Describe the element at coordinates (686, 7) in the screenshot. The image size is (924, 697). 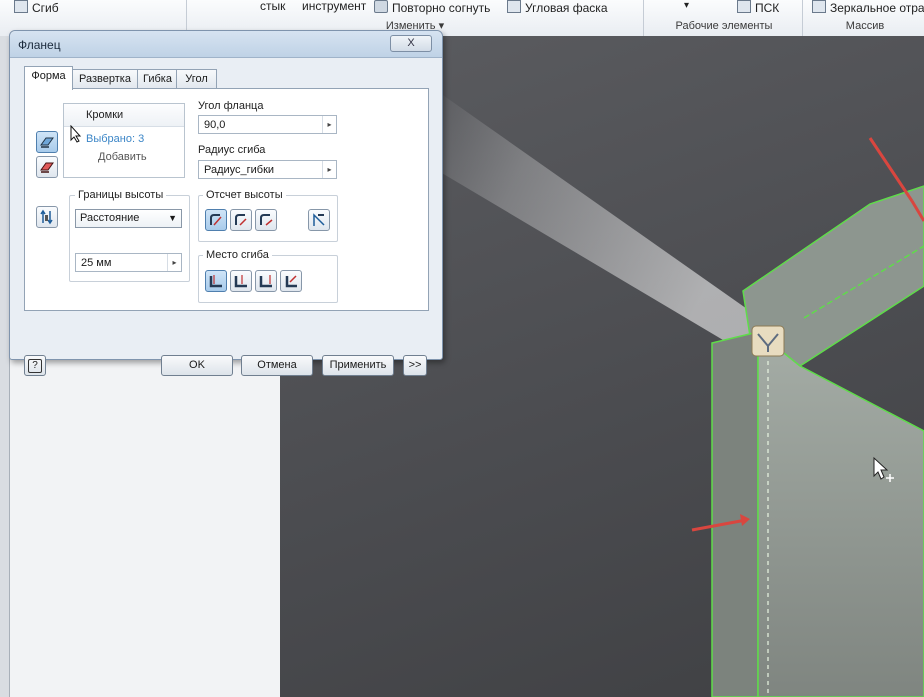
I see `ribbon-dropdown-arrow: ▾` at that location.